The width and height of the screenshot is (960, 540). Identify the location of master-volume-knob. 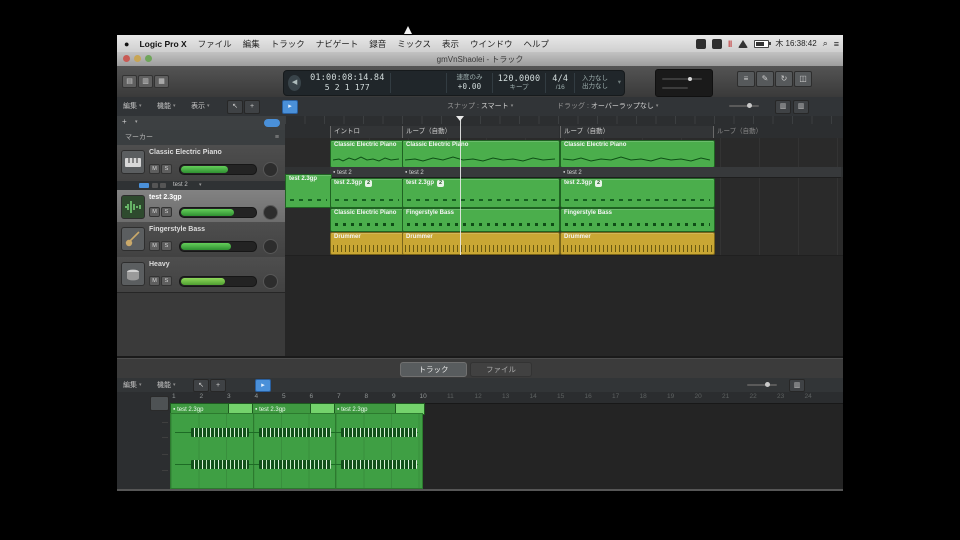
(690, 79).